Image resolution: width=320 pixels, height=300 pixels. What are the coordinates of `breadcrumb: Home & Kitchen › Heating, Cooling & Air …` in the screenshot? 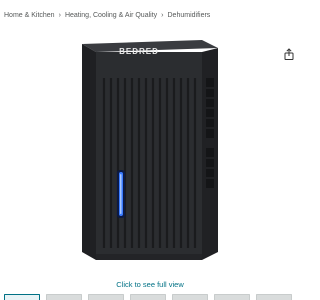 It's located at (107, 15).